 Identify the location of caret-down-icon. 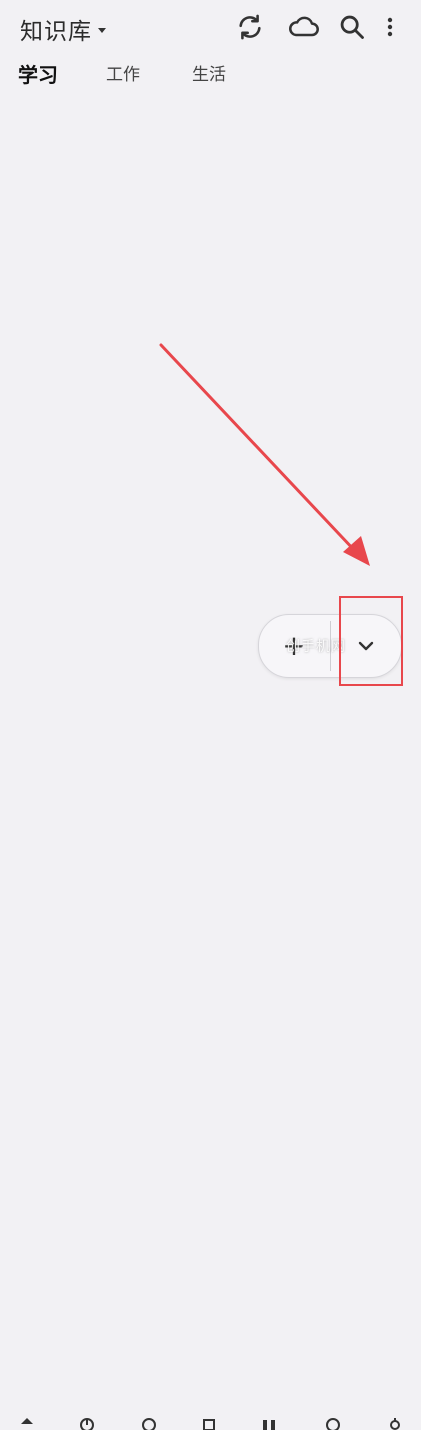
(102, 30).